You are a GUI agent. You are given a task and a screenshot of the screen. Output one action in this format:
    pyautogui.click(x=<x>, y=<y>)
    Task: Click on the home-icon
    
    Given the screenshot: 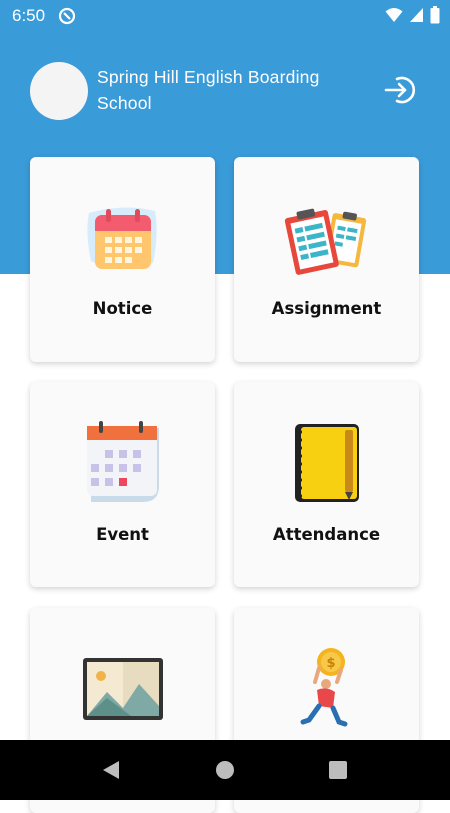 What is the action you would take?
    pyautogui.click(x=225, y=770)
    